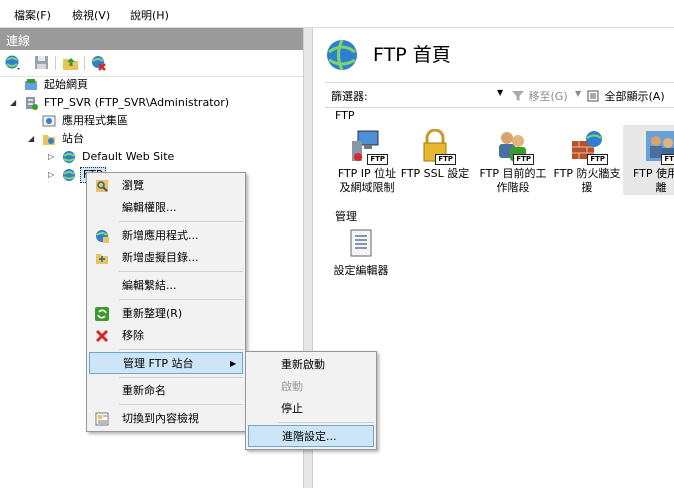  Describe the element at coordinates (71, 63) in the screenshot. I see `up-folder-icon` at that location.